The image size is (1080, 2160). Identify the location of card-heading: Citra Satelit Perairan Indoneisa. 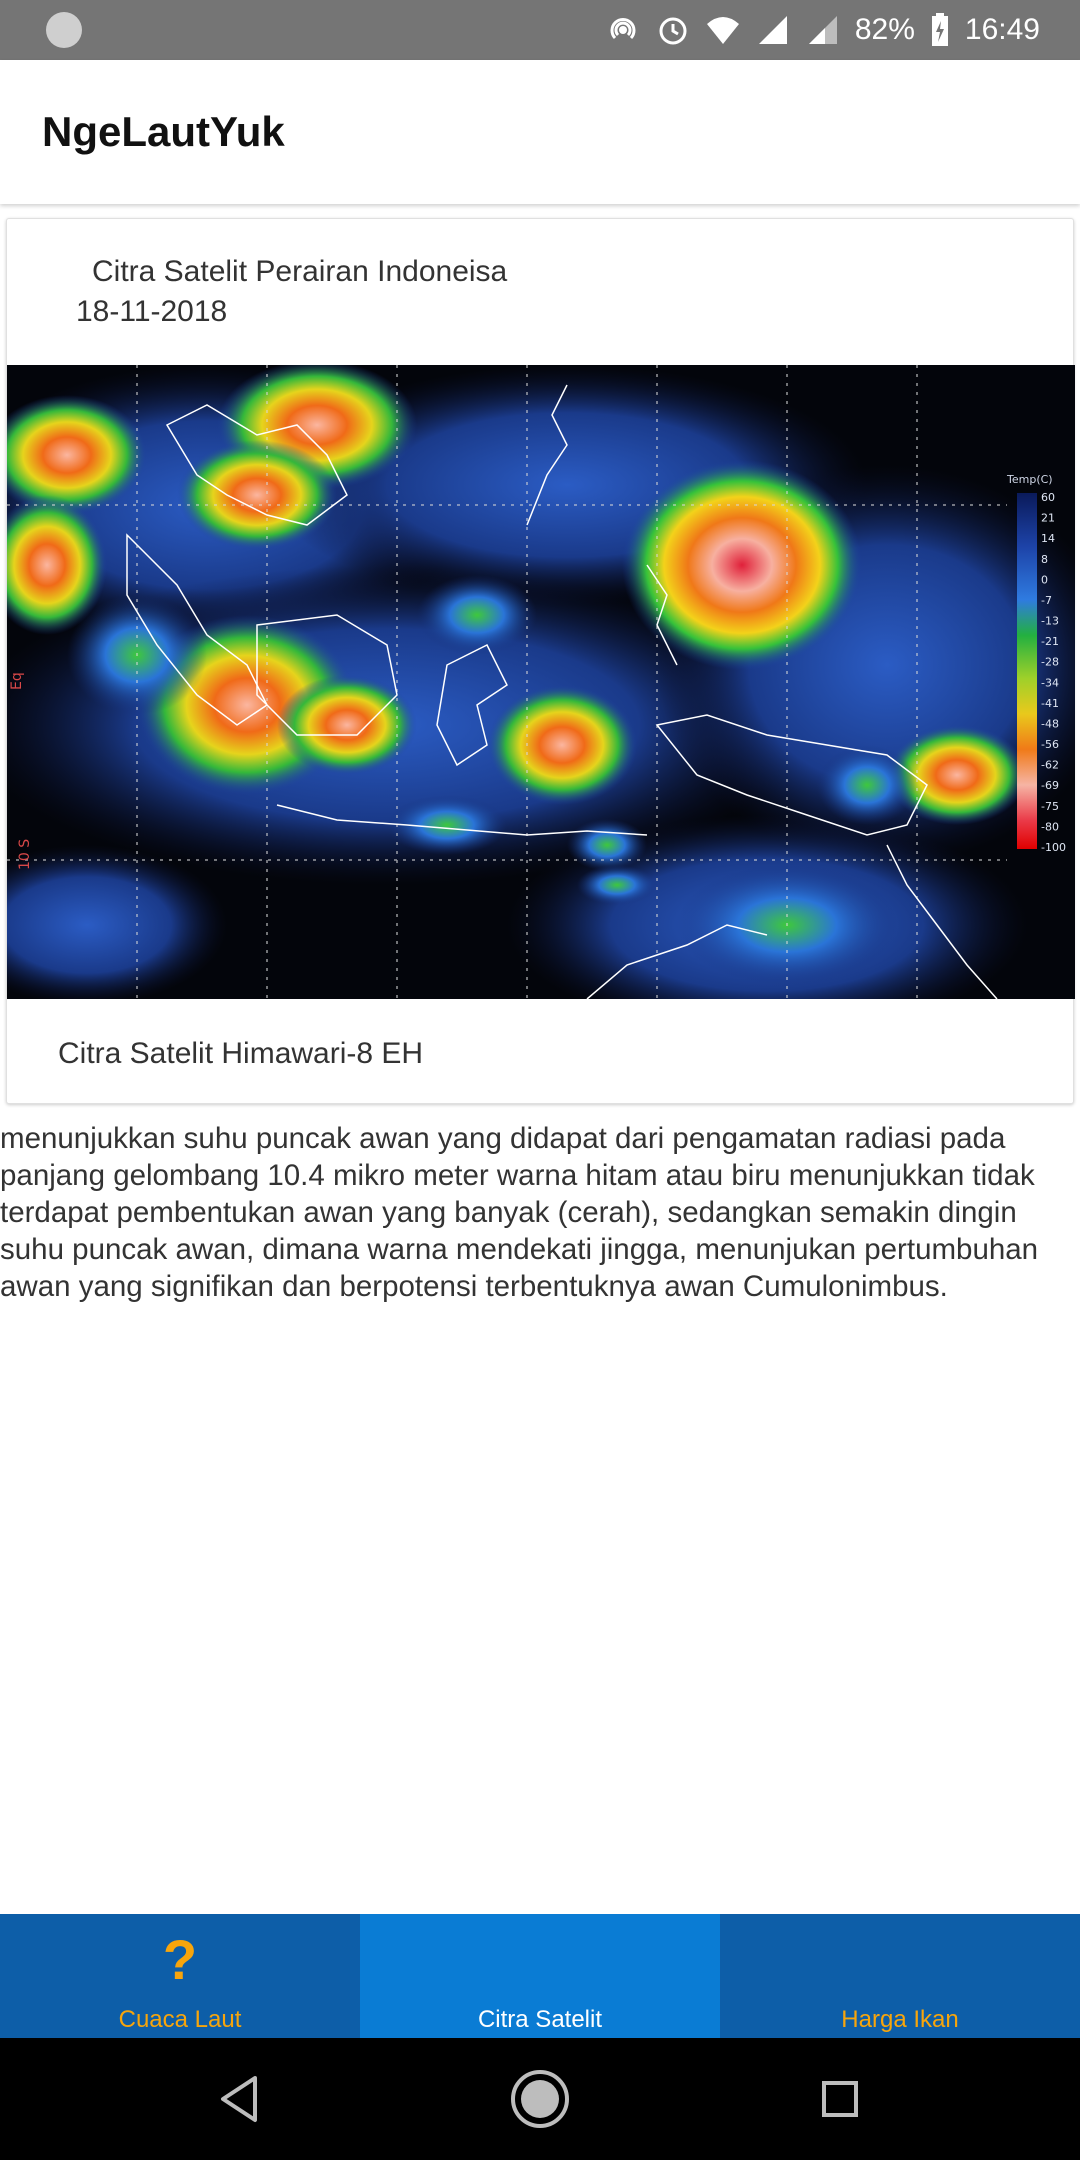
(300, 271).